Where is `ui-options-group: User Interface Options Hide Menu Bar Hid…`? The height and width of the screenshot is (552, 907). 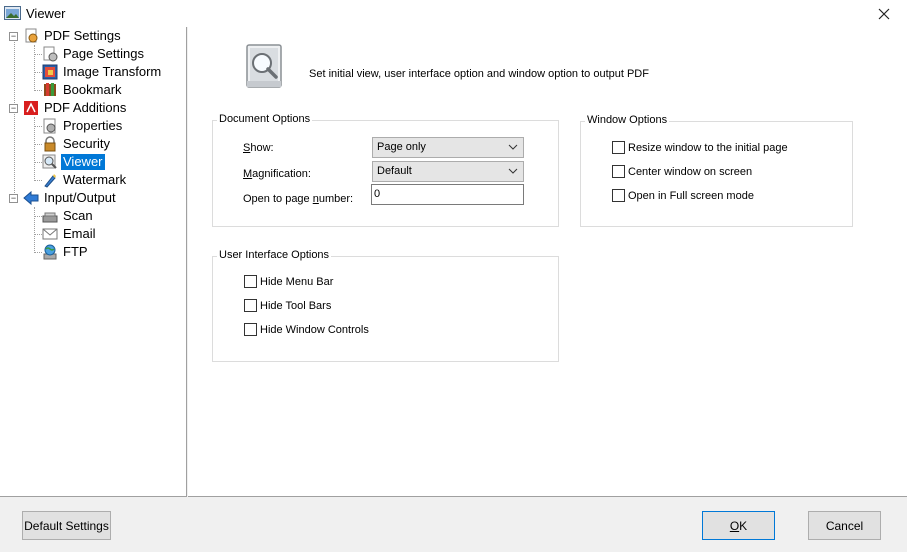
ui-options-group: User Interface Options Hide Menu Bar Hid… is located at coordinates (385, 305).